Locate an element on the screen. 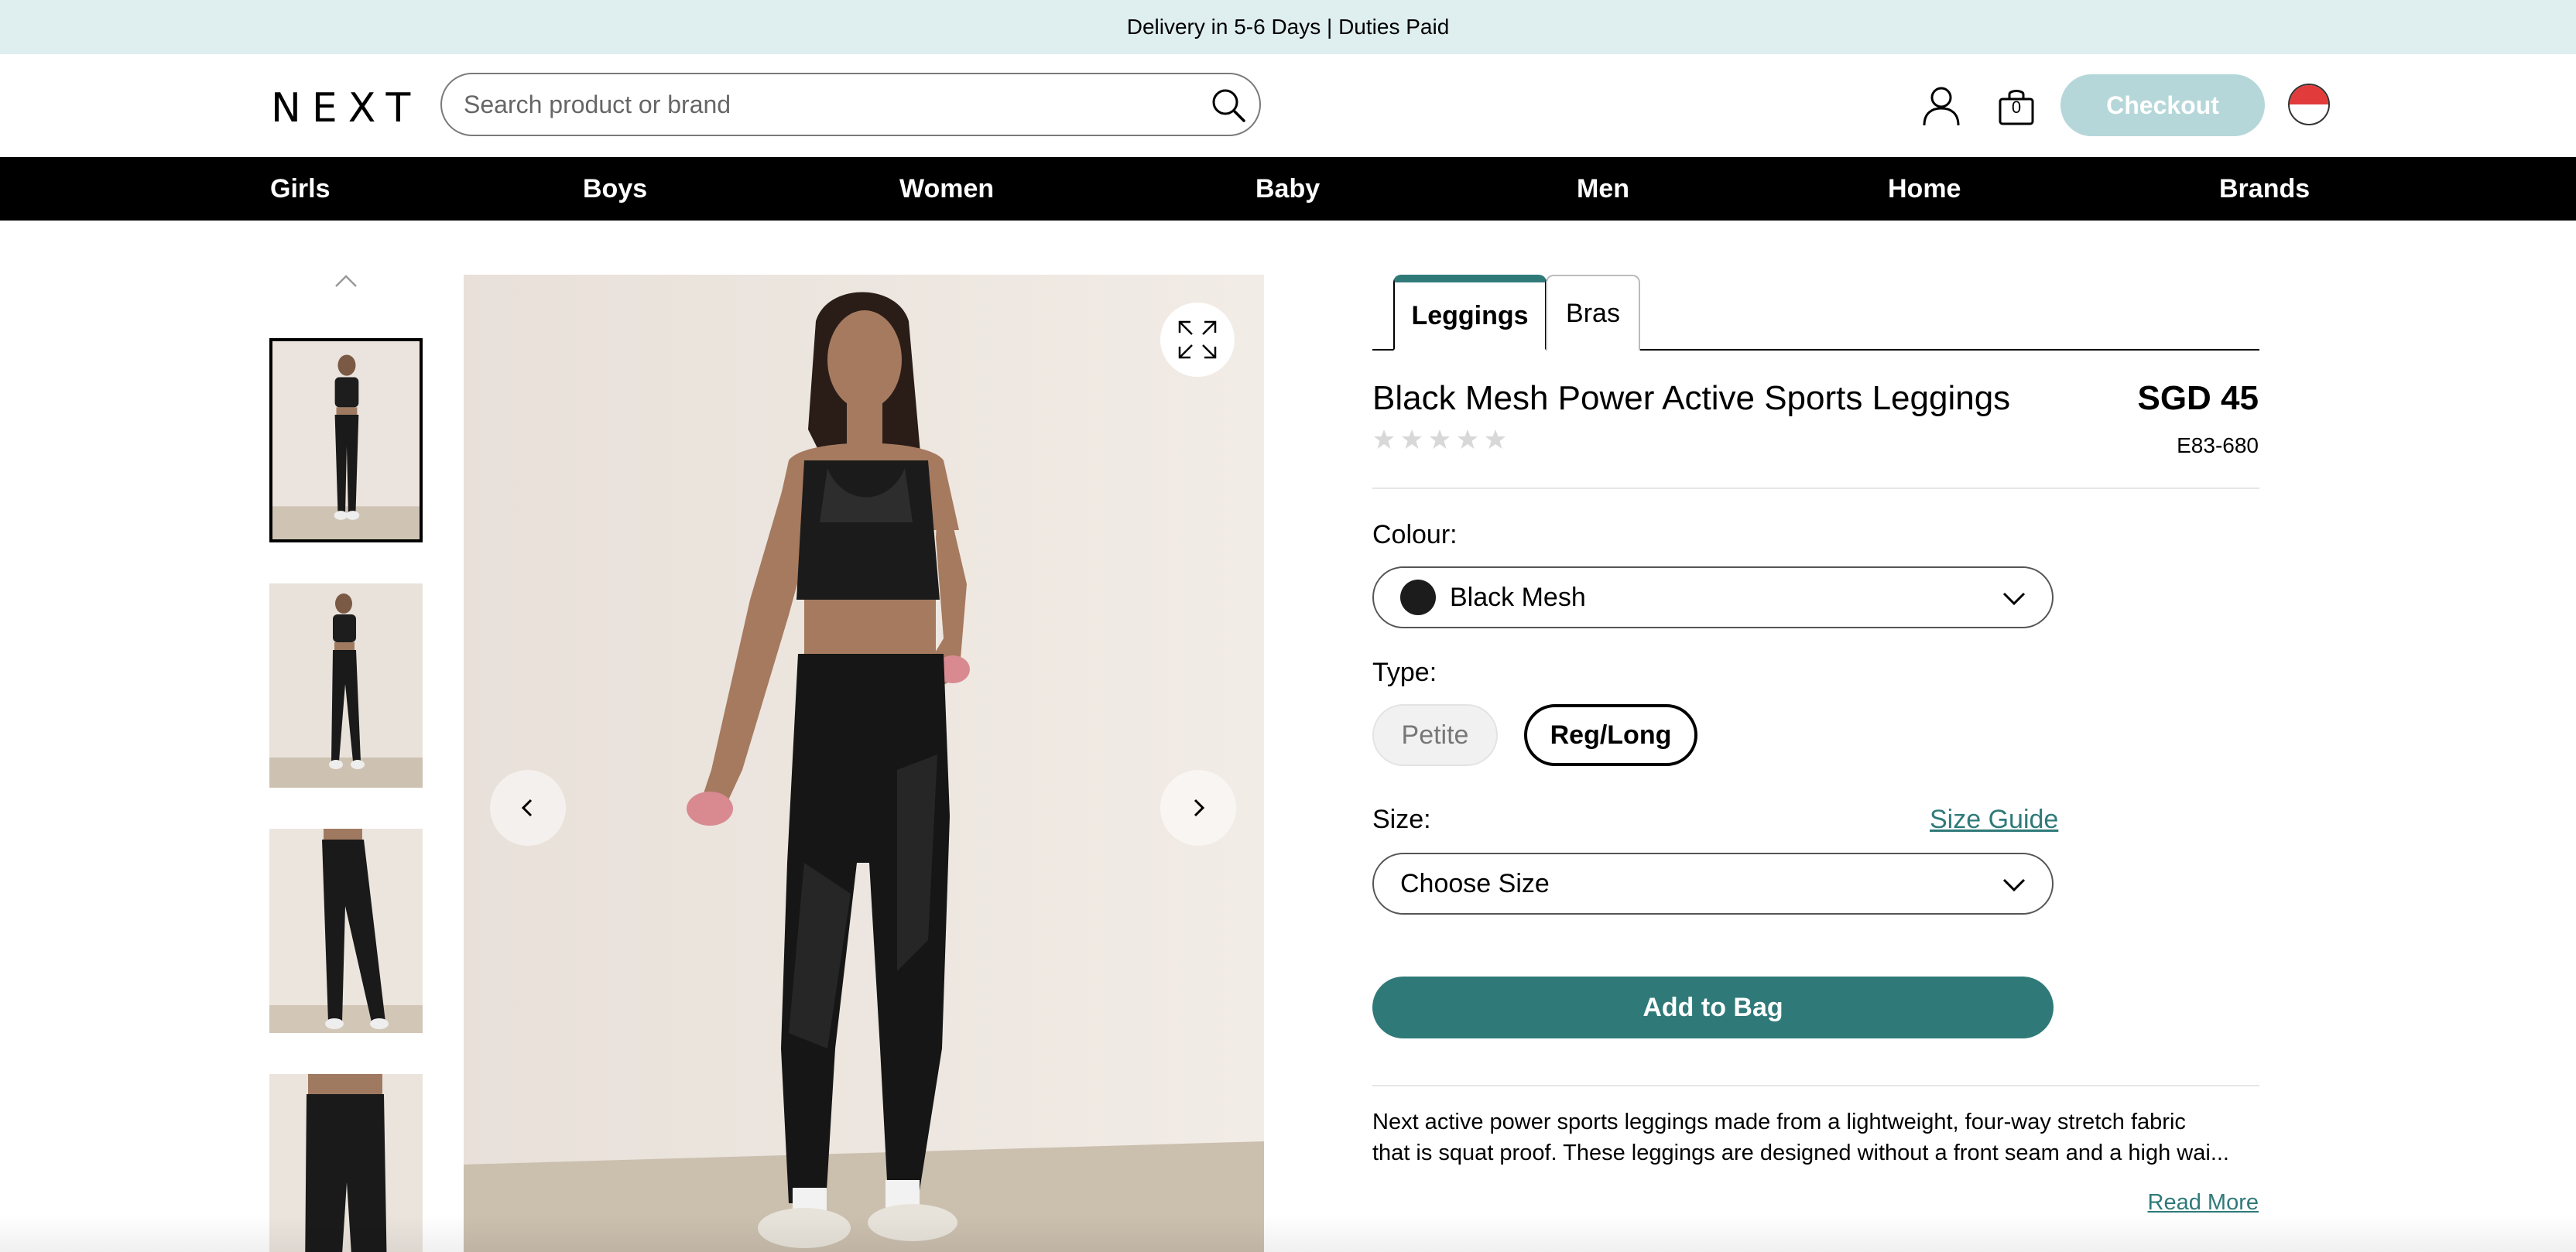 This screenshot has height=1252, width=2576. previous-image-button is located at coordinates (528, 808).